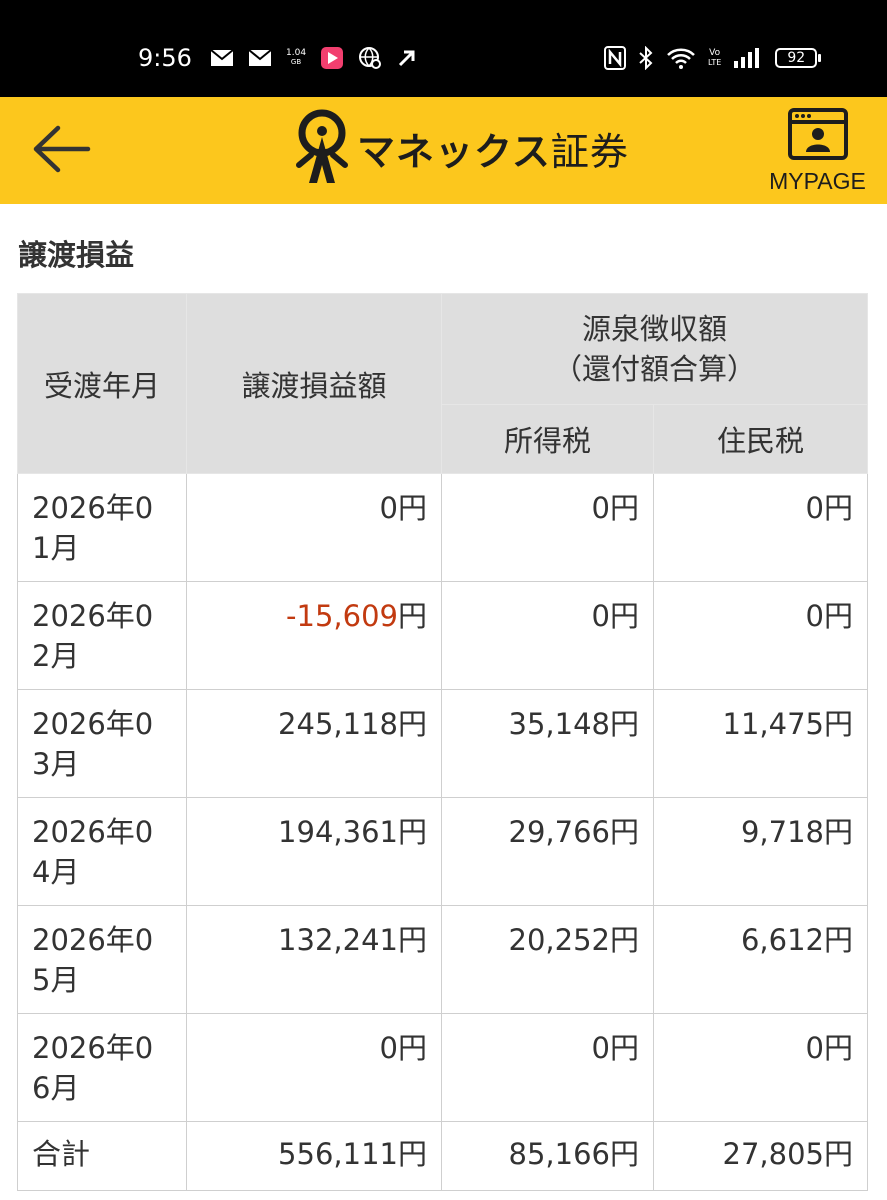  I want to click on mypage-label: MYPAGE, so click(817, 181).